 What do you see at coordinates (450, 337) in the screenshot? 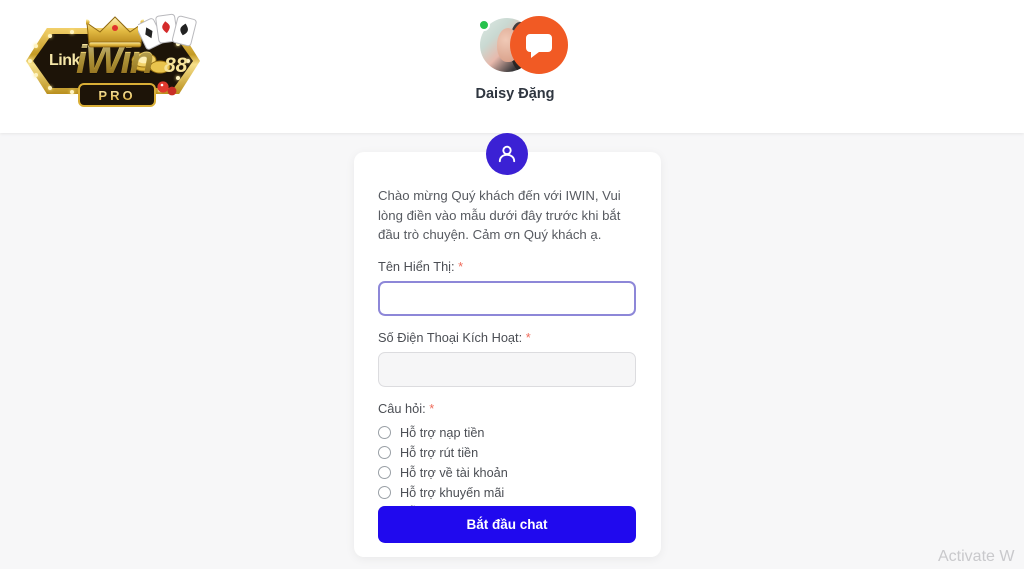
I see `phone-label-text: Số Điện Thoại Kích Hoạt:` at bounding box center [450, 337].